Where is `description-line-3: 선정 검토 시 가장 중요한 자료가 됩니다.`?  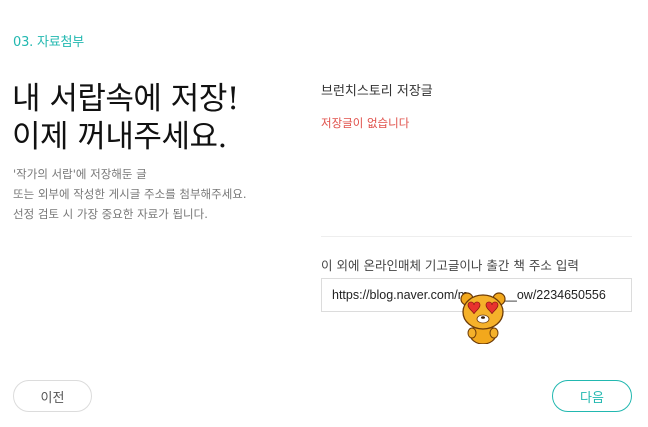
description-line-3: 선정 검토 시 가장 중요한 자료가 됩니다. is located at coordinates (110, 214).